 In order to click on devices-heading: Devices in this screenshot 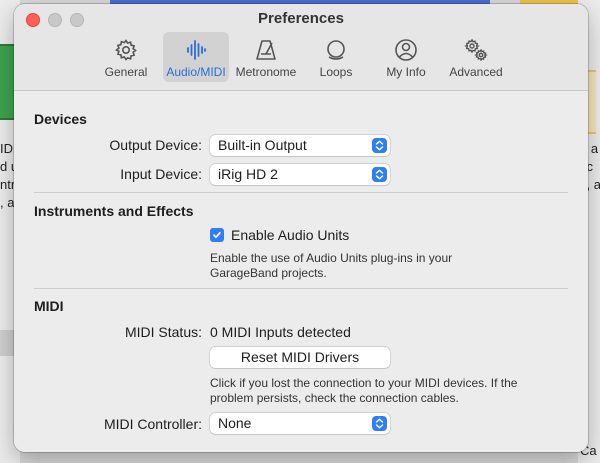, I will do `click(60, 119)`.